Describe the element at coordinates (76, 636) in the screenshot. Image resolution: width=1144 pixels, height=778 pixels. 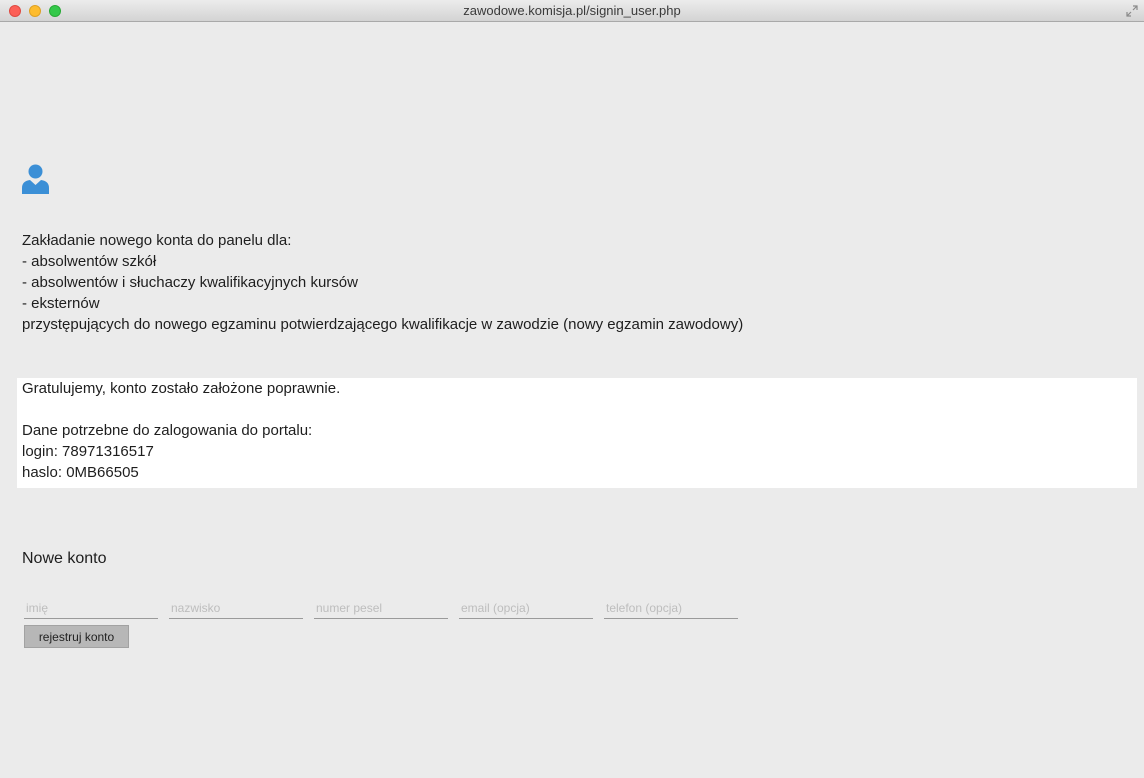
I see `register-account-button: rejestruj konto` at that location.